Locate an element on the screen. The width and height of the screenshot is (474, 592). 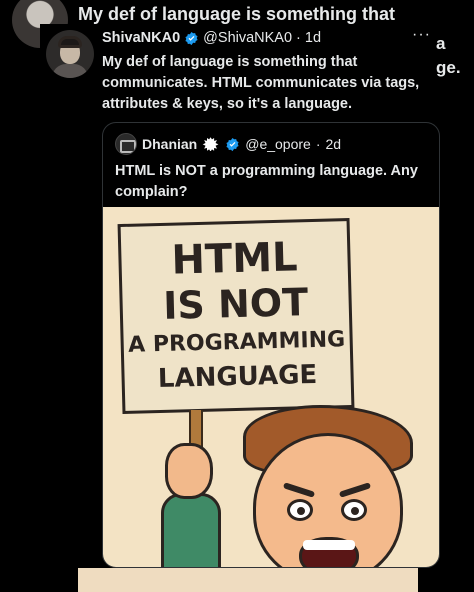
avatar is located at coordinates (70, 54).